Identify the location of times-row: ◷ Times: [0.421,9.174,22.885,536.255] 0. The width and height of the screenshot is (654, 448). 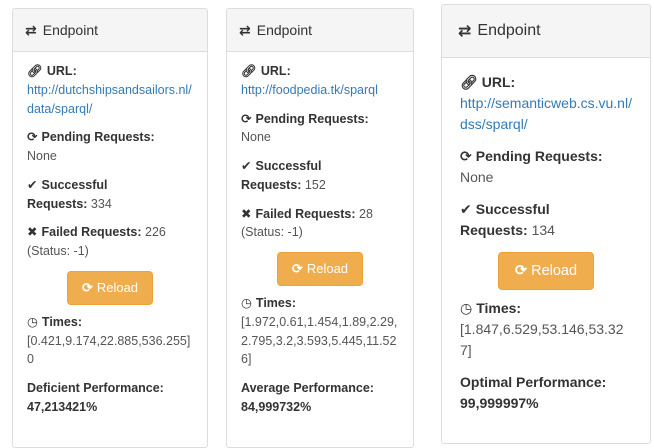
(109, 340).